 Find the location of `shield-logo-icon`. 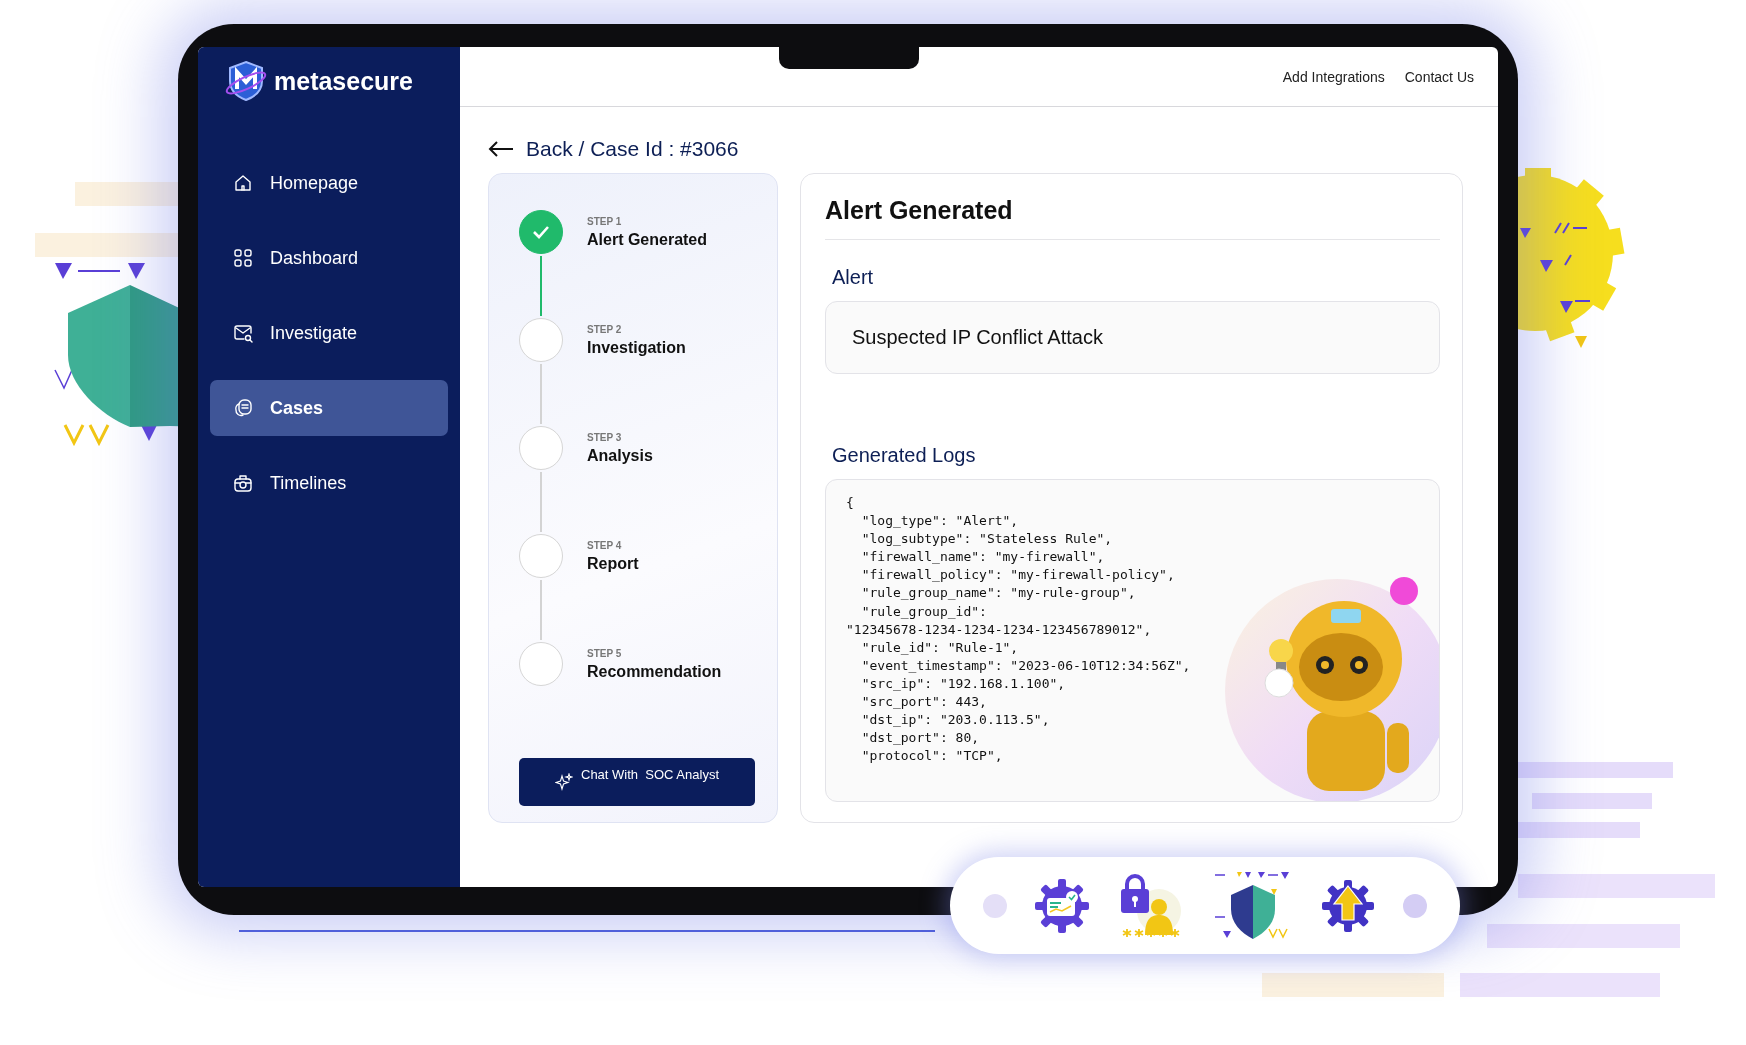

shield-logo-icon is located at coordinates (246, 81).